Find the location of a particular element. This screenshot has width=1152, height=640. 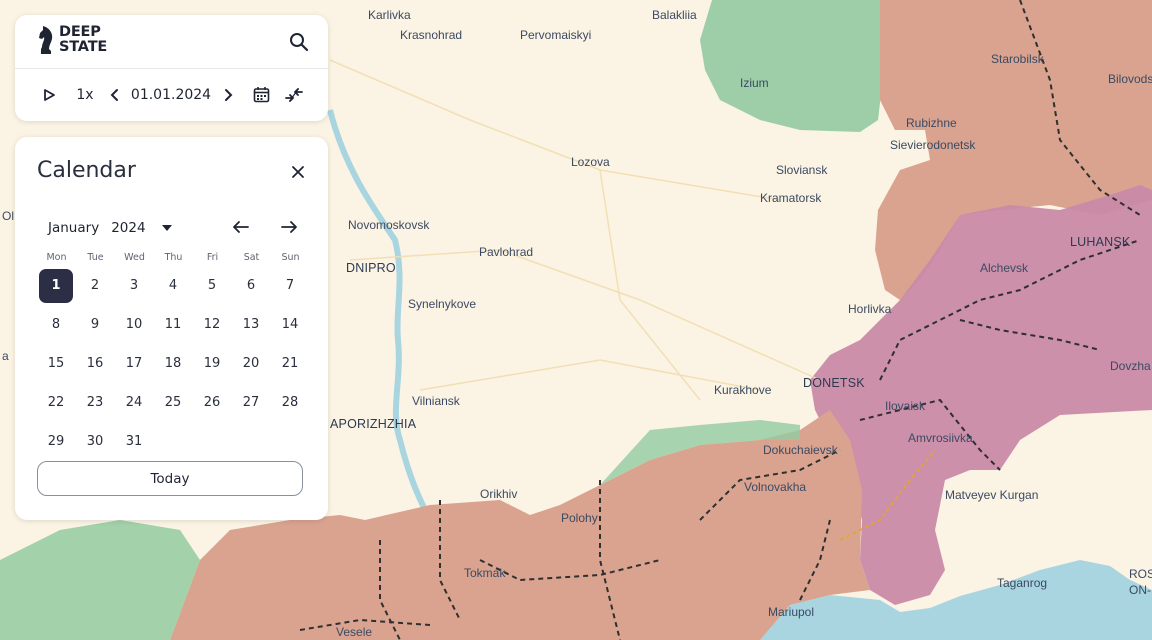

timeline-controls: 1x 01.01.2024 is located at coordinates (171, 94).